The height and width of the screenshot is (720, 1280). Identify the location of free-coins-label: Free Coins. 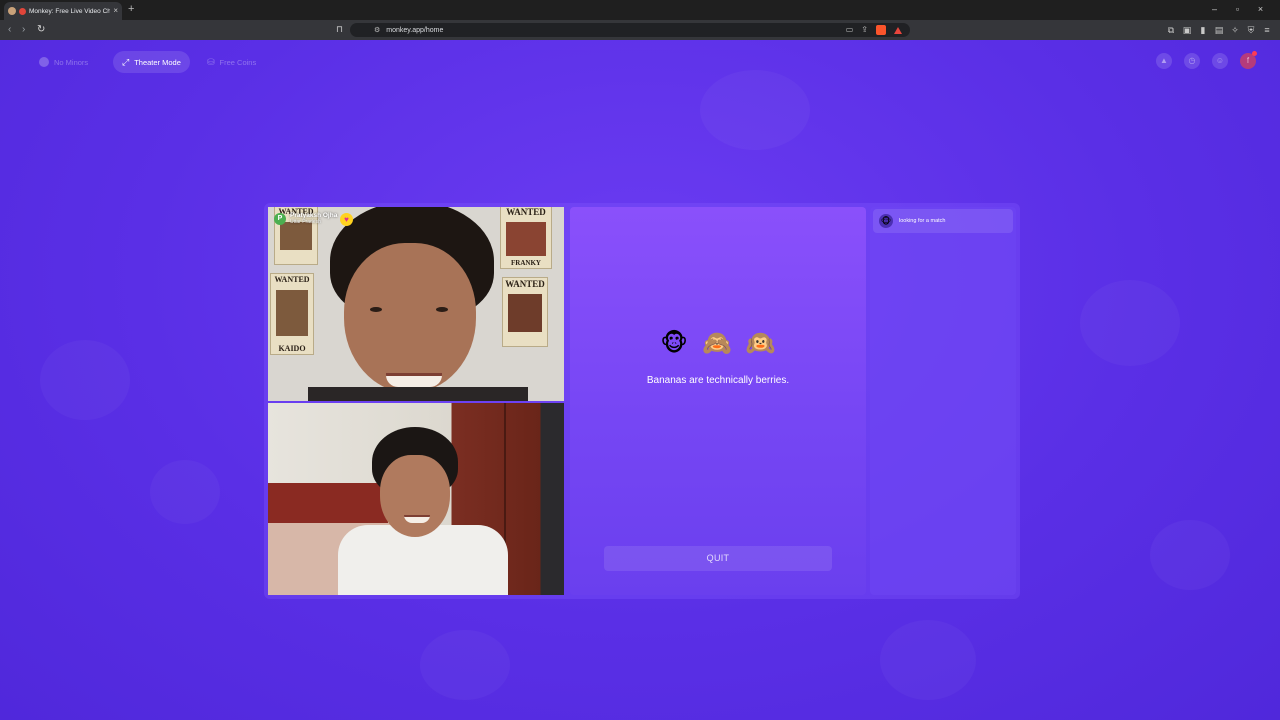
(238, 62).